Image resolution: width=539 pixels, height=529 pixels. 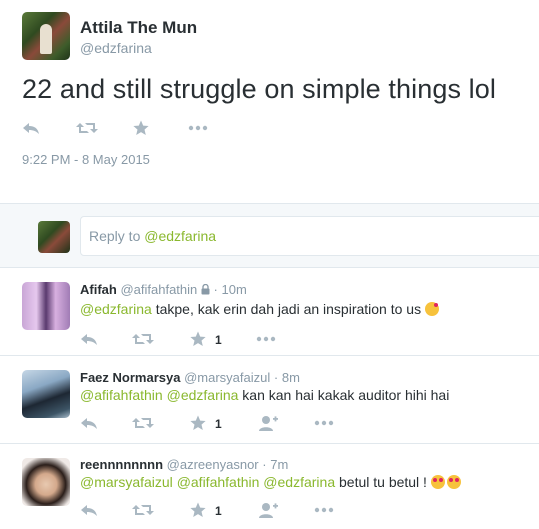 What do you see at coordinates (344, 395) in the screenshot?
I see `reply-body: kan kan hai kakak auditor hihi hai` at bounding box center [344, 395].